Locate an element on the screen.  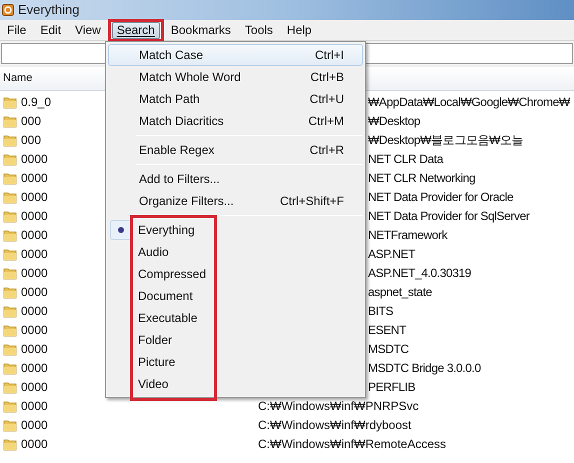
file-path: NET CLR Networking is located at coordinates (422, 178).